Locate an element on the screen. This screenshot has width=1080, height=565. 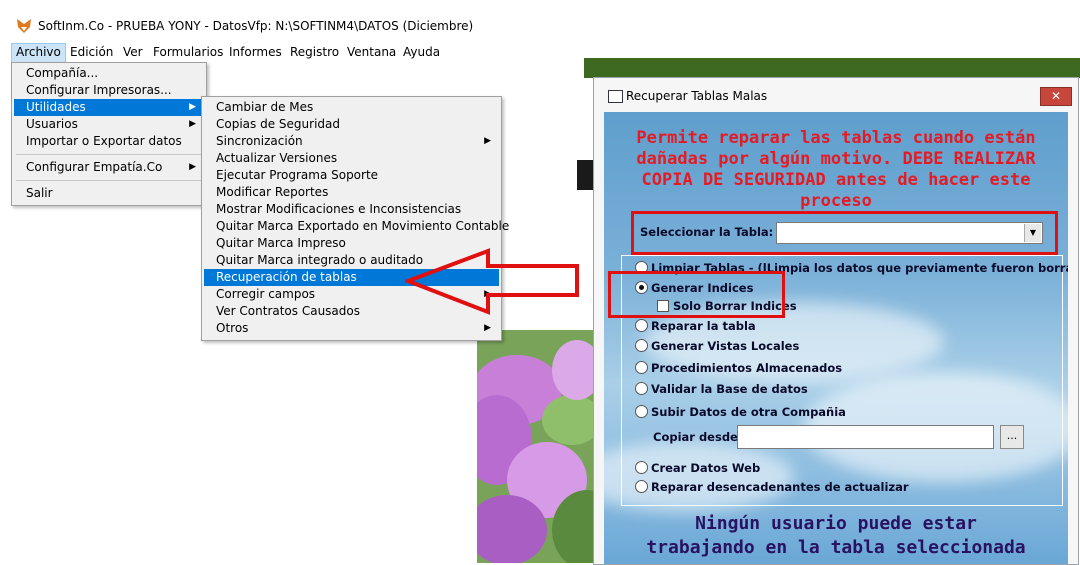
option-validar-base: Validar la Base de datos is located at coordinates (721, 389).